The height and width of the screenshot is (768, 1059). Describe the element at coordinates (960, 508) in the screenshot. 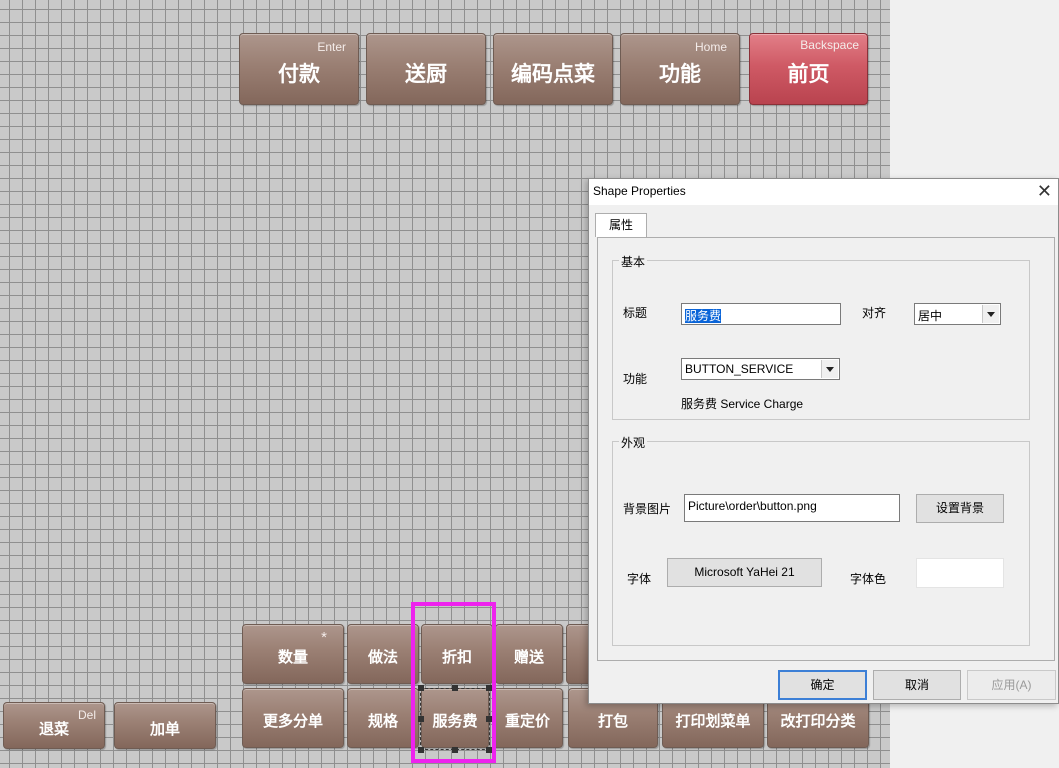

I see `set-background-button: 设置背景` at that location.